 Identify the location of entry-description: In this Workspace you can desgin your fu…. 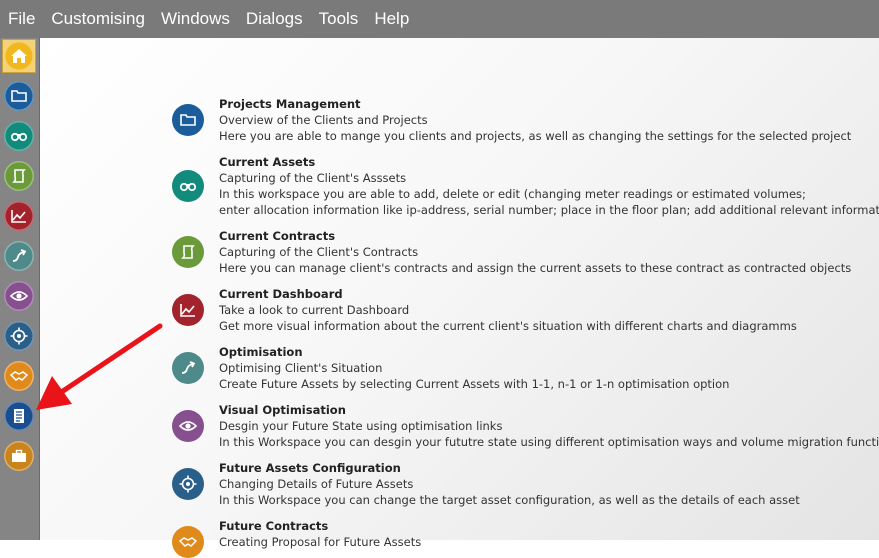
(549, 442).